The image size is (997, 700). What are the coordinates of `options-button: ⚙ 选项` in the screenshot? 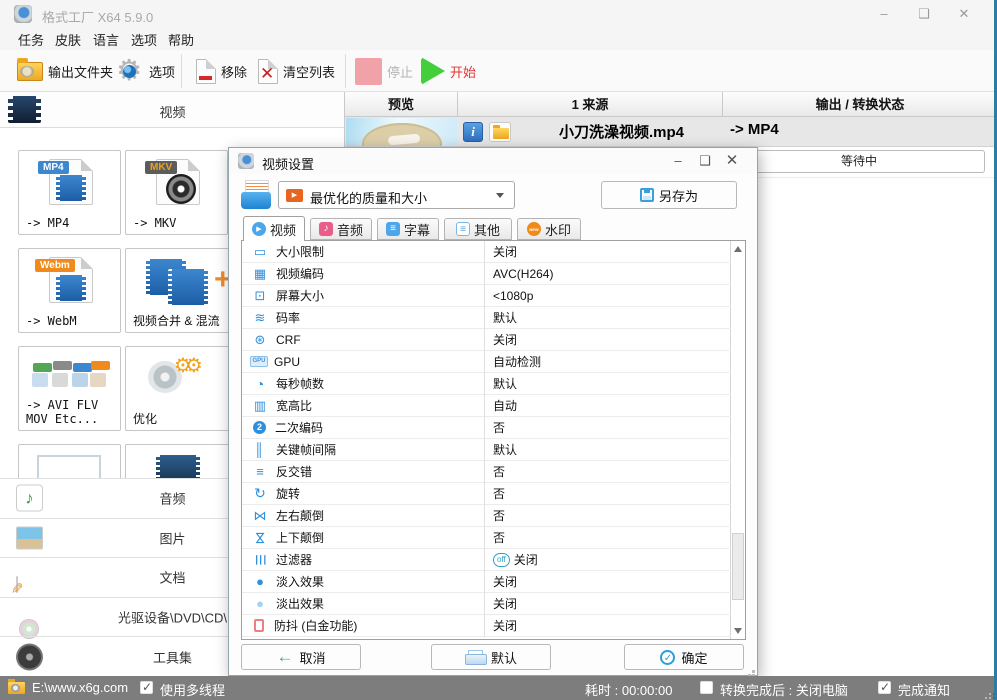 It's located at (144, 71).